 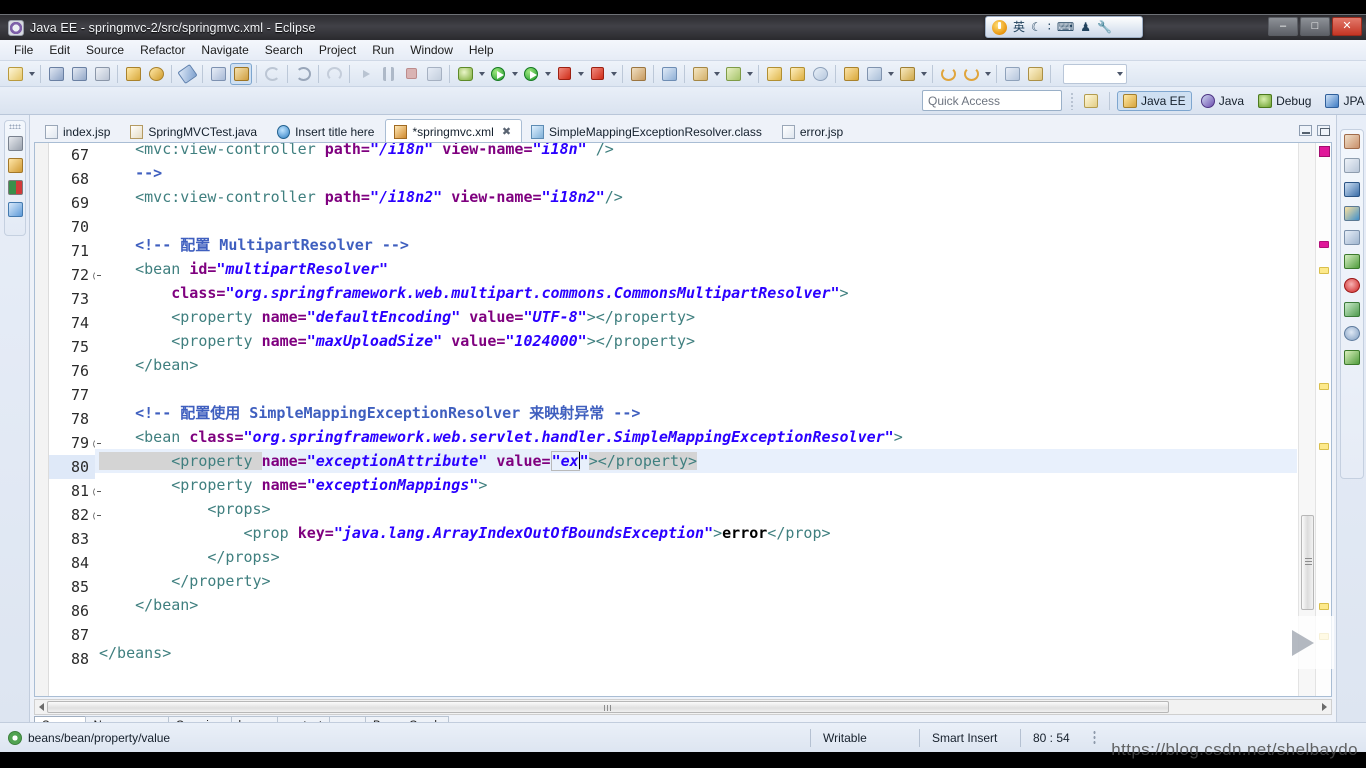 I want to click on close-icon: ✖, so click(x=506, y=131).